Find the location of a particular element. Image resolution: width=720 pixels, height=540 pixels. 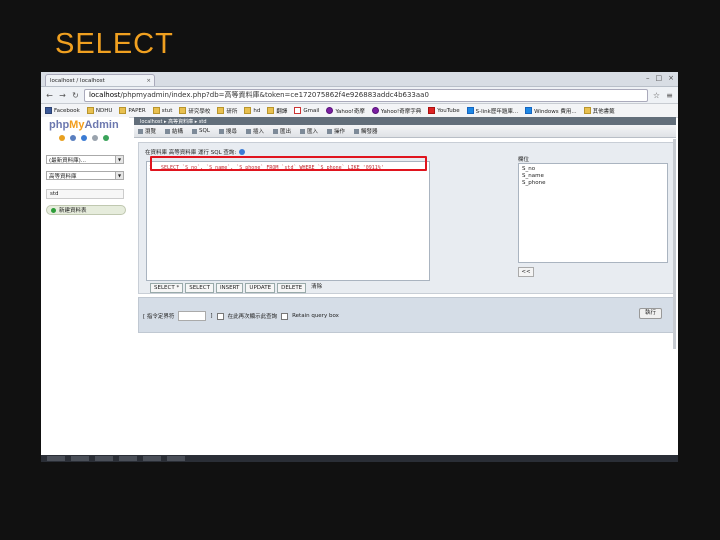

bookmark-item: YouTube is located at coordinates (444, 110).